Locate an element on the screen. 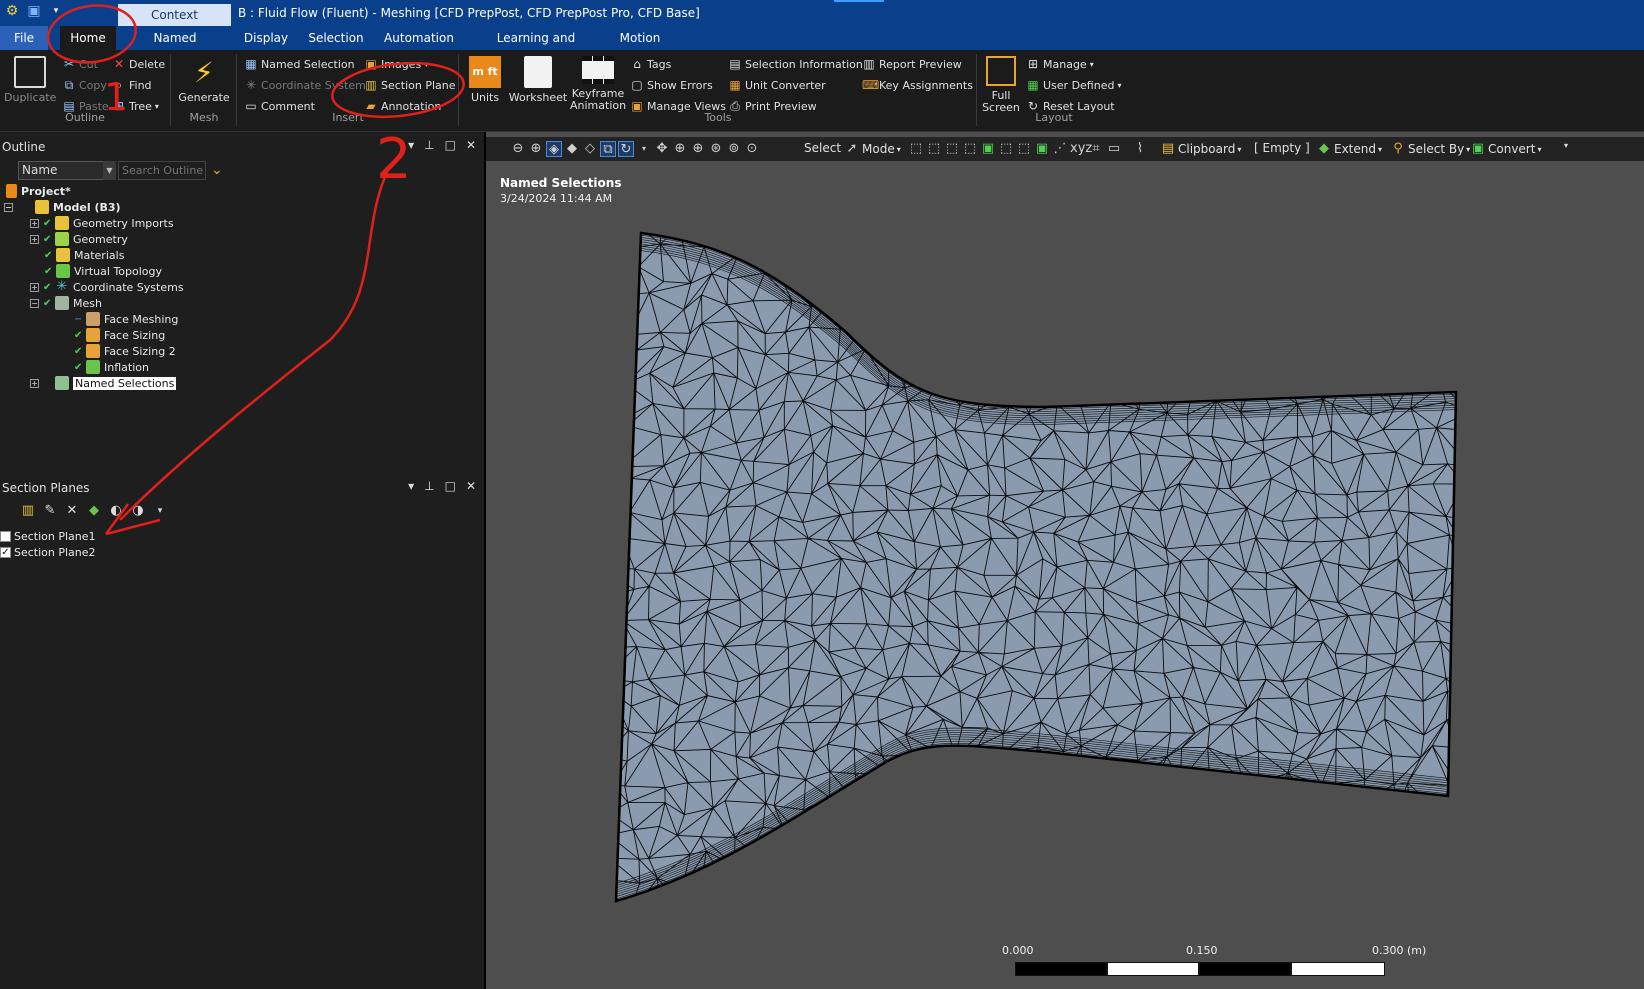  edit-section-plane-icon: ✎ is located at coordinates (50, 511).